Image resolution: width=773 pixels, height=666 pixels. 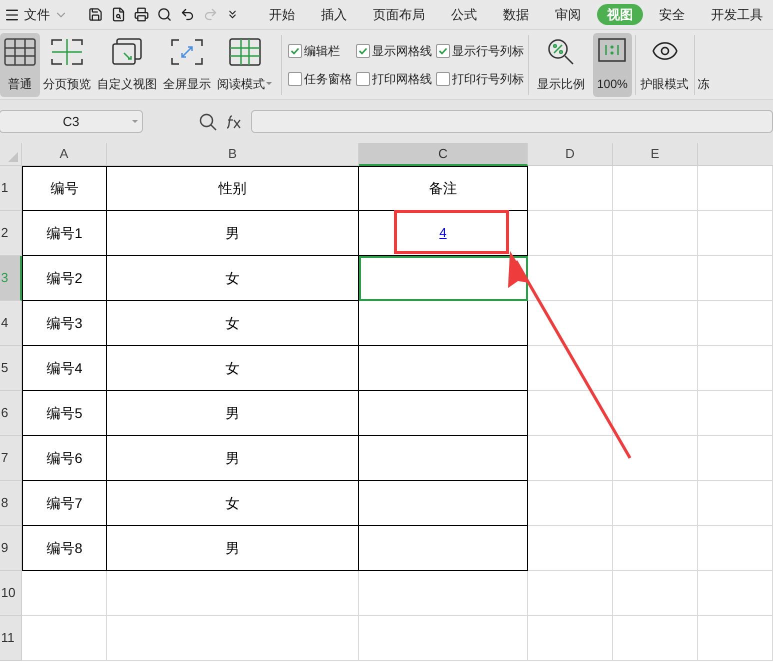 I want to click on eye-protection-button: 护眼模式, so click(x=664, y=64).